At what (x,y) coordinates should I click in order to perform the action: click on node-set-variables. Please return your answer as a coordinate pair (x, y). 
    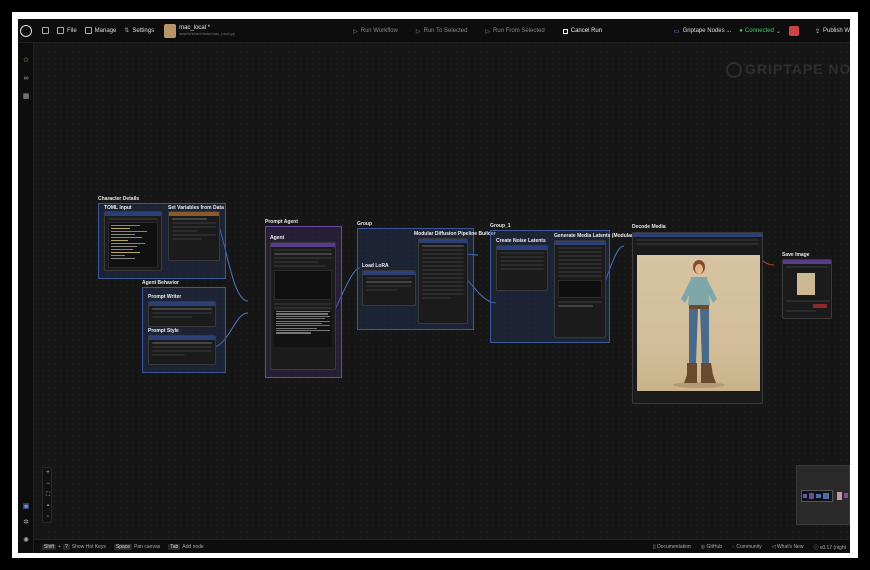
    Looking at the image, I should click on (194, 236).